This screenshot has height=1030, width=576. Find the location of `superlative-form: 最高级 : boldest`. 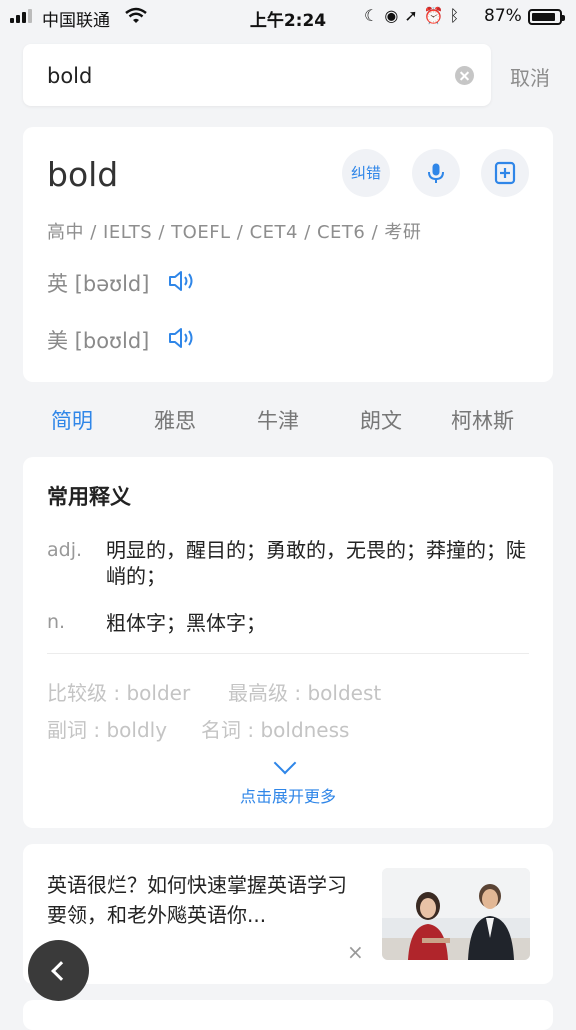

superlative-form: 最高级 : boldest is located at coordinates (305, 693).